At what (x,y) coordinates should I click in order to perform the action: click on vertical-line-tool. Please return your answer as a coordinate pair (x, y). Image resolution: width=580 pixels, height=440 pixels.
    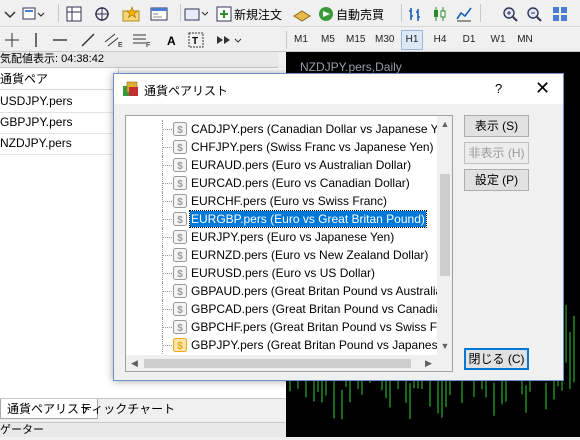
    Looking at the image, I should click on (36, 40).